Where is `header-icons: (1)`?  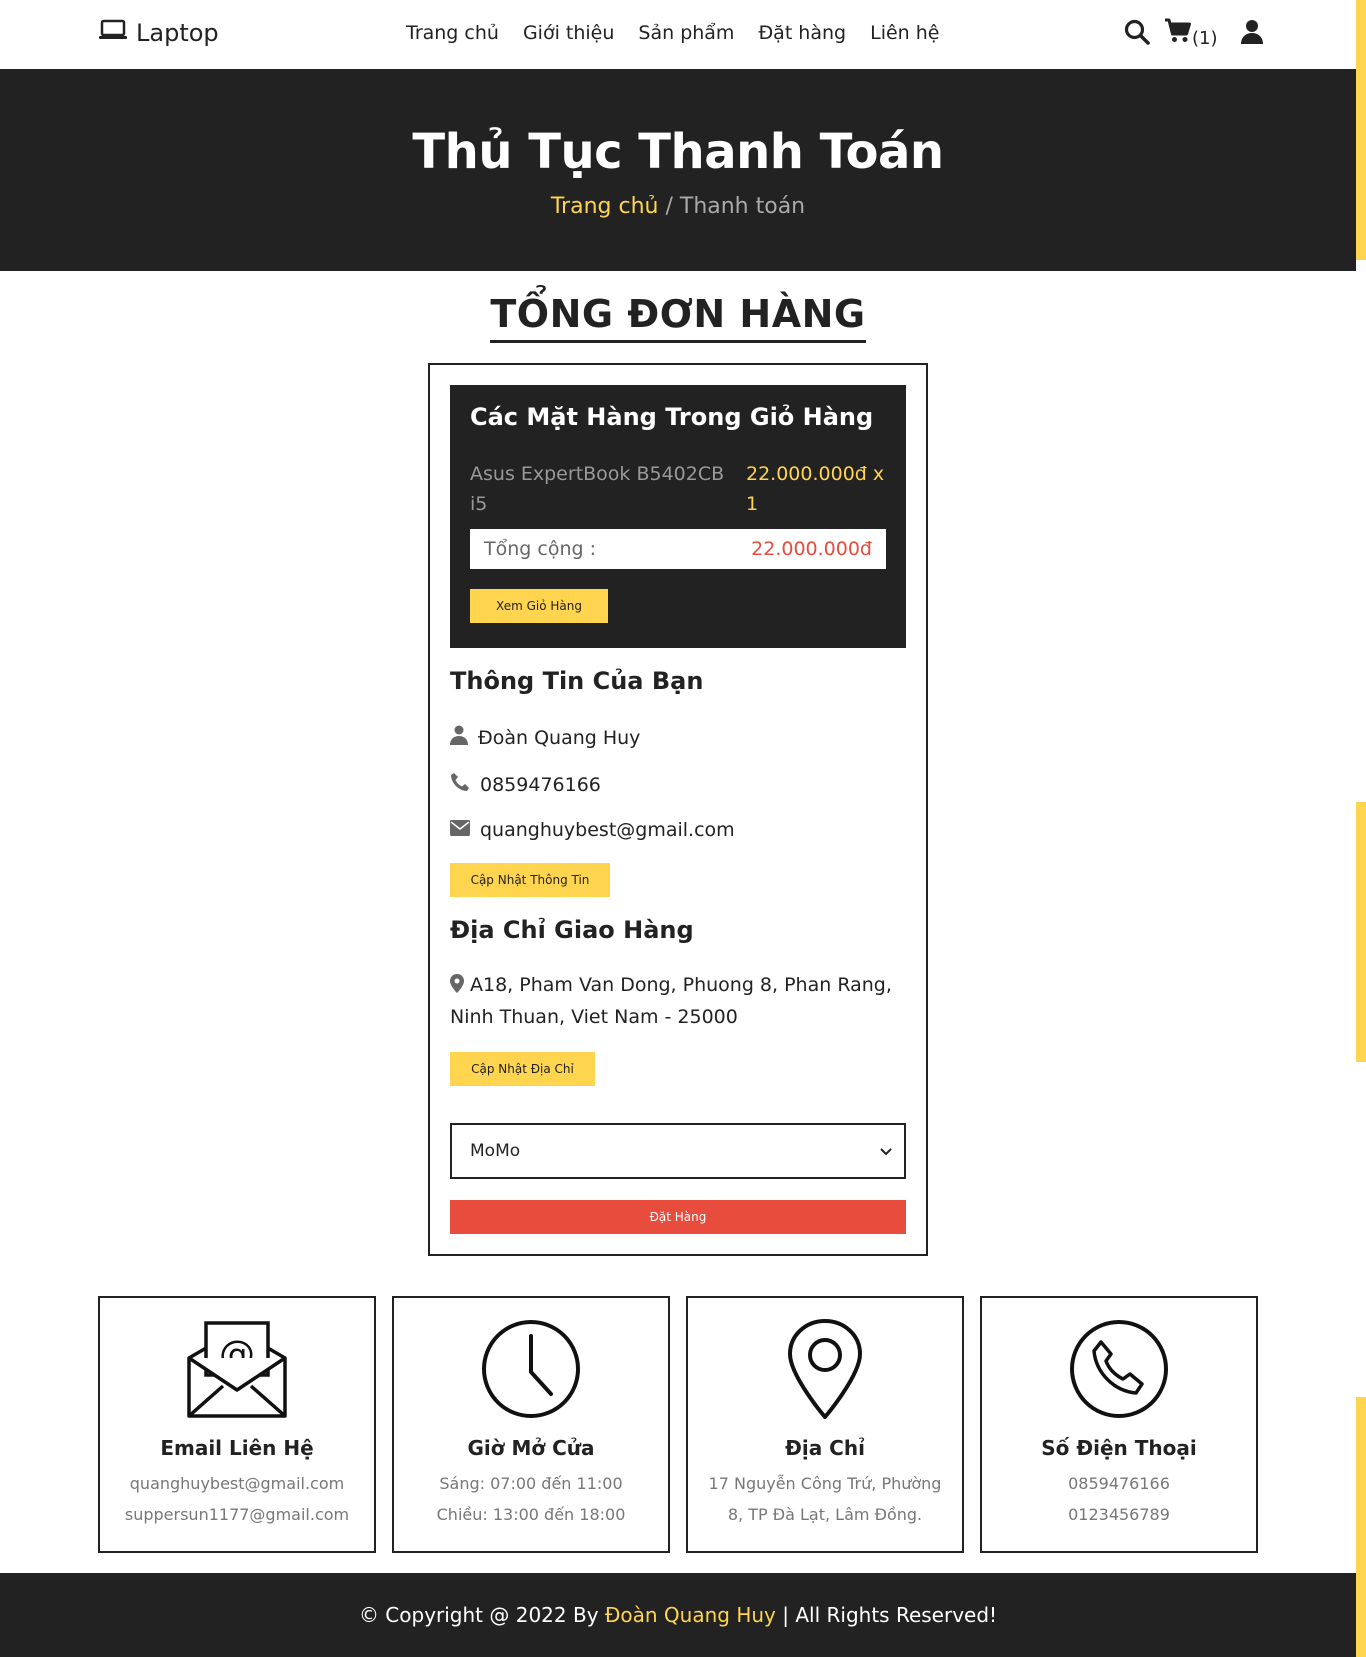 header-icons: (1) is located at coordinates (1194, 33).